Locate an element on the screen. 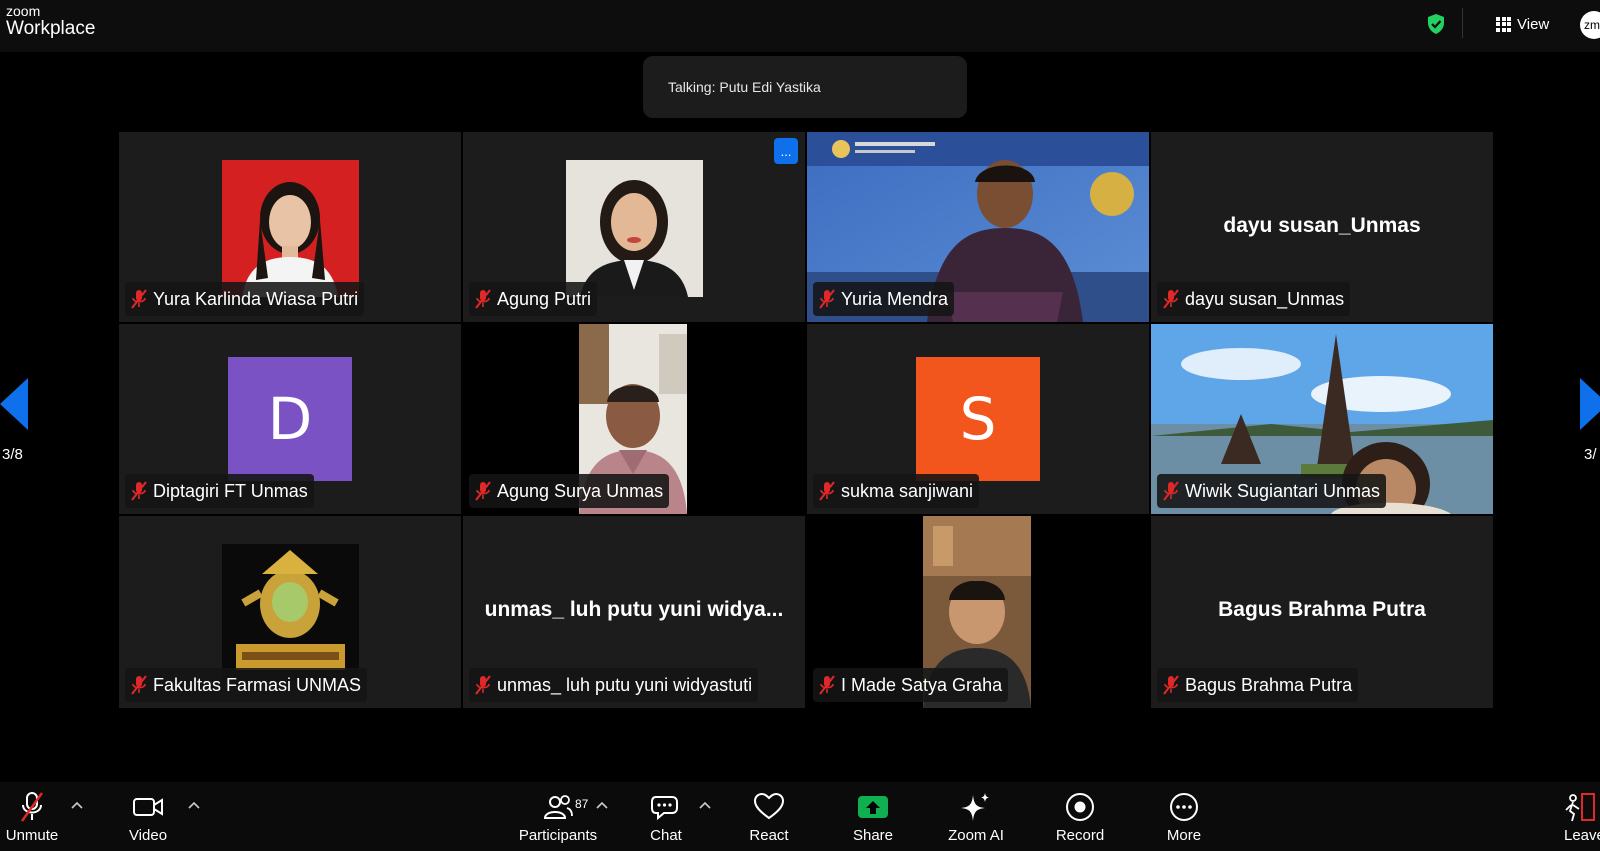 The height and width of the screenshot is (851, 1600). participant-tile: Agung Surya Unmas is located at coordinates (634, 419).